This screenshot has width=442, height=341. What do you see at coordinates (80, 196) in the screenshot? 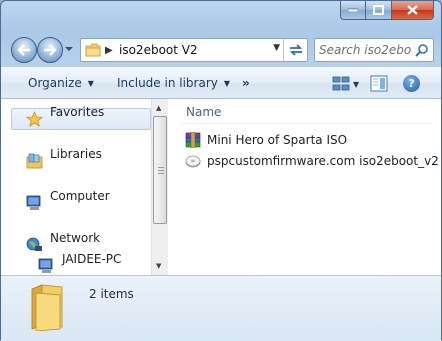
I see `nav-label-computer: Computer` at bounding box center [80, 196].